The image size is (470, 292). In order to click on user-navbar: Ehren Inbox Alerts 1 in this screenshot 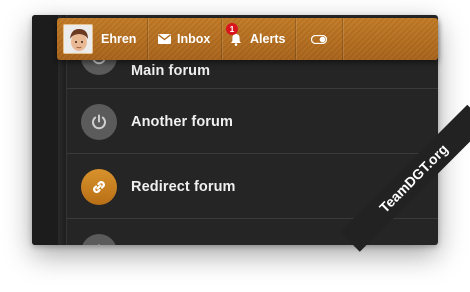, I will do `click(247, 39)`.